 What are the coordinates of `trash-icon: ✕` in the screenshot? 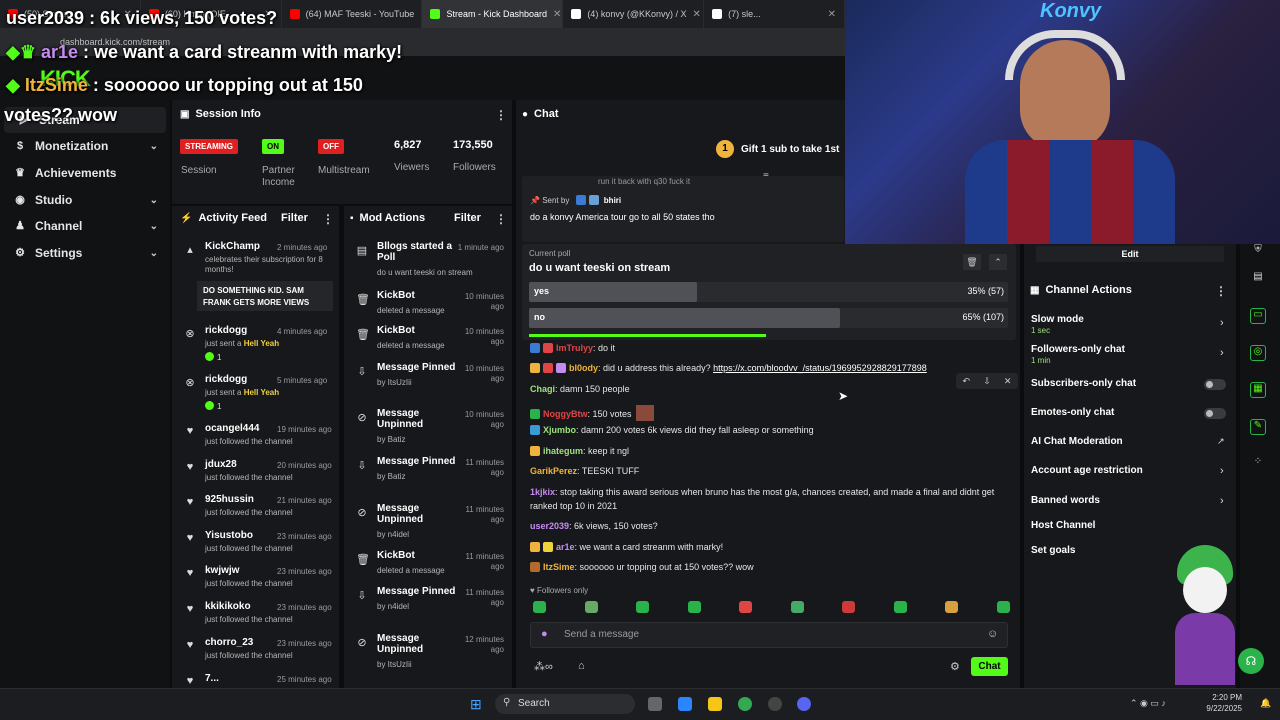 It's located at (1008, 381).